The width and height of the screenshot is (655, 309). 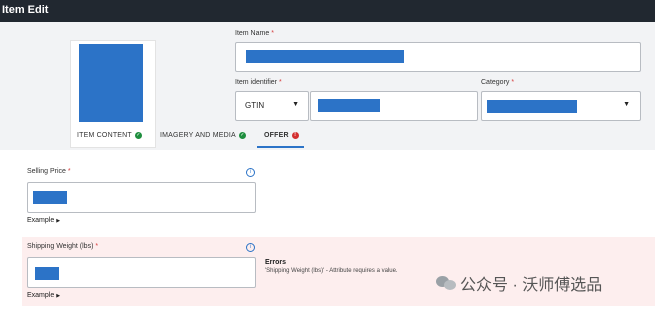 I want to click on selling-price-input, so click(x=141, y=197).